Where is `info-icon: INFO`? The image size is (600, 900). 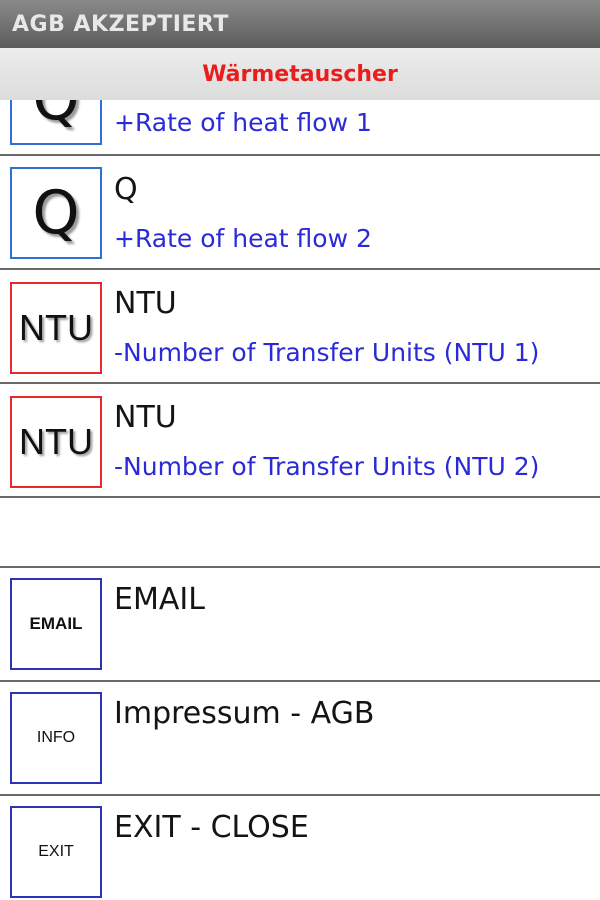
info-icon: INFO is located at coordinates (56, 738).